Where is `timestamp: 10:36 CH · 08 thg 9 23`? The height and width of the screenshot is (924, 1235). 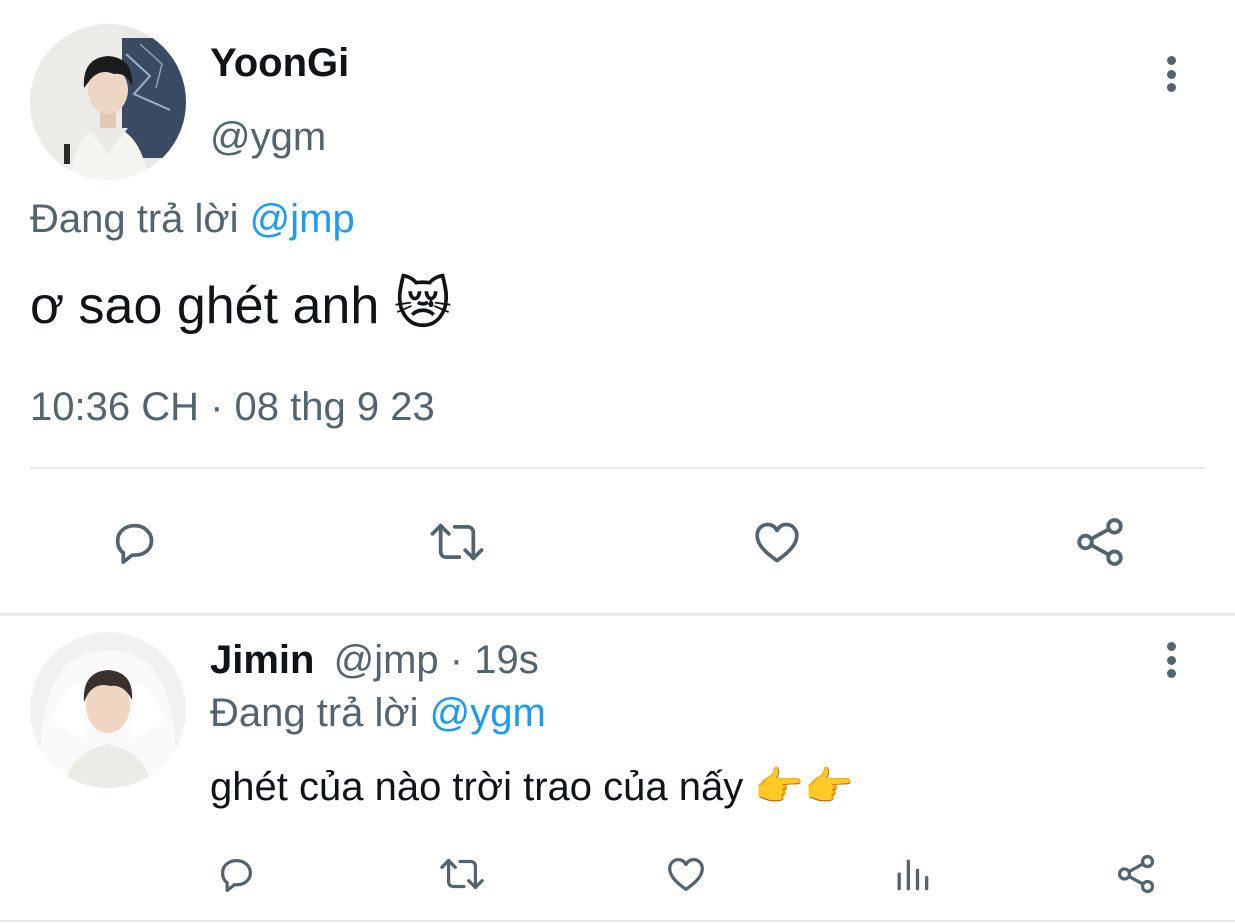 timestamp: 10:36 CH · 08 thg 9 23 is located at coordinates (232, 407).